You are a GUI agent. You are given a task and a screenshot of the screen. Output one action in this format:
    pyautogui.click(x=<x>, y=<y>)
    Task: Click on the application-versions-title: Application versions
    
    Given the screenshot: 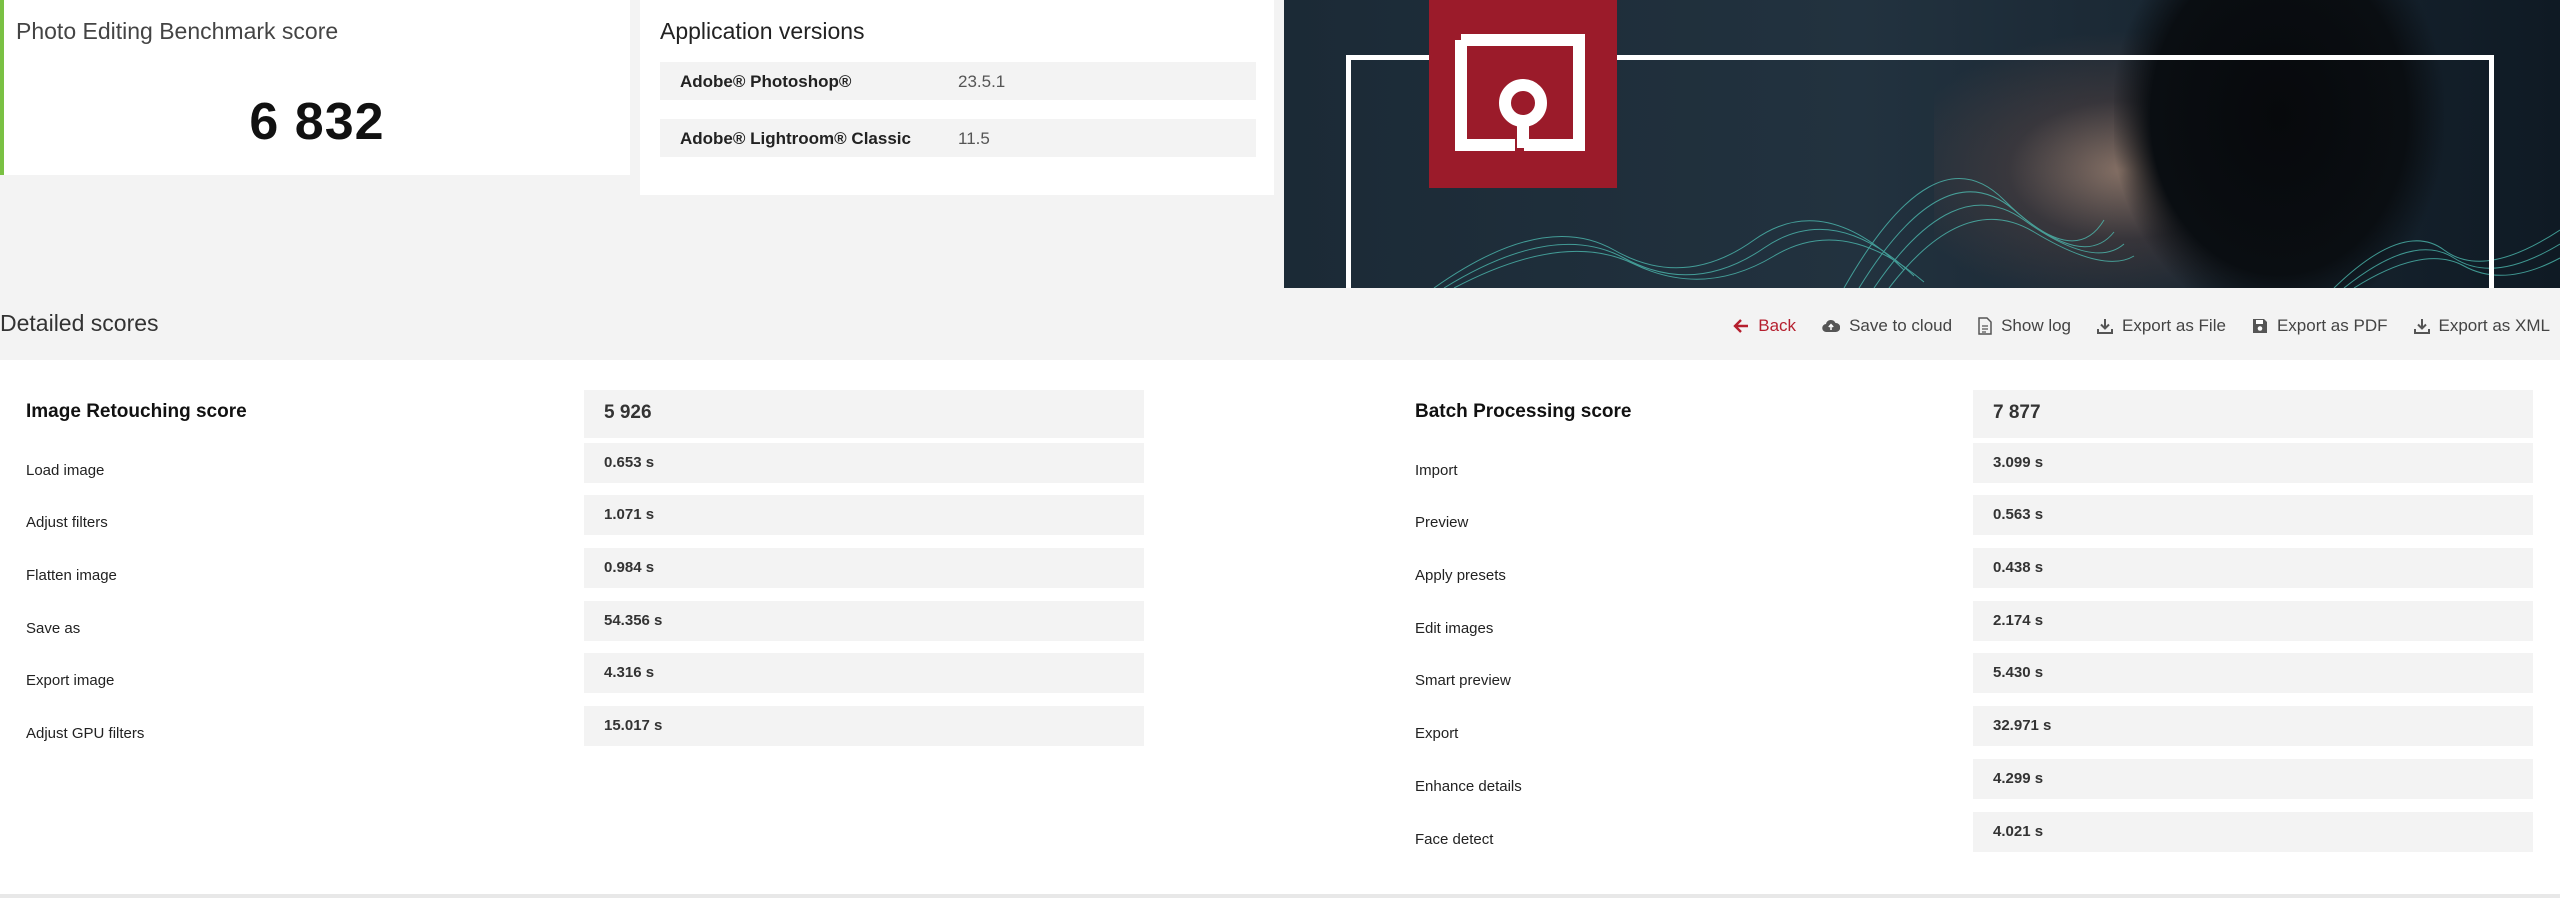 What is the action you would take?
    pyautogui.click(x=762, y=31)
    